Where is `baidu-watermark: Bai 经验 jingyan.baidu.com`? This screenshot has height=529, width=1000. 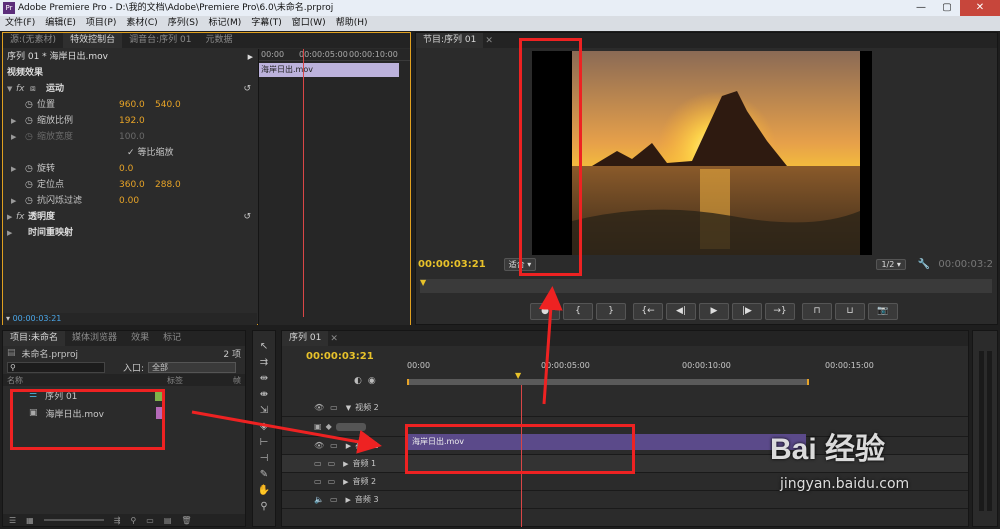 baidu-watermark: Bai 经验 jingyan.baidu.com is located at coordinates (882, 469).